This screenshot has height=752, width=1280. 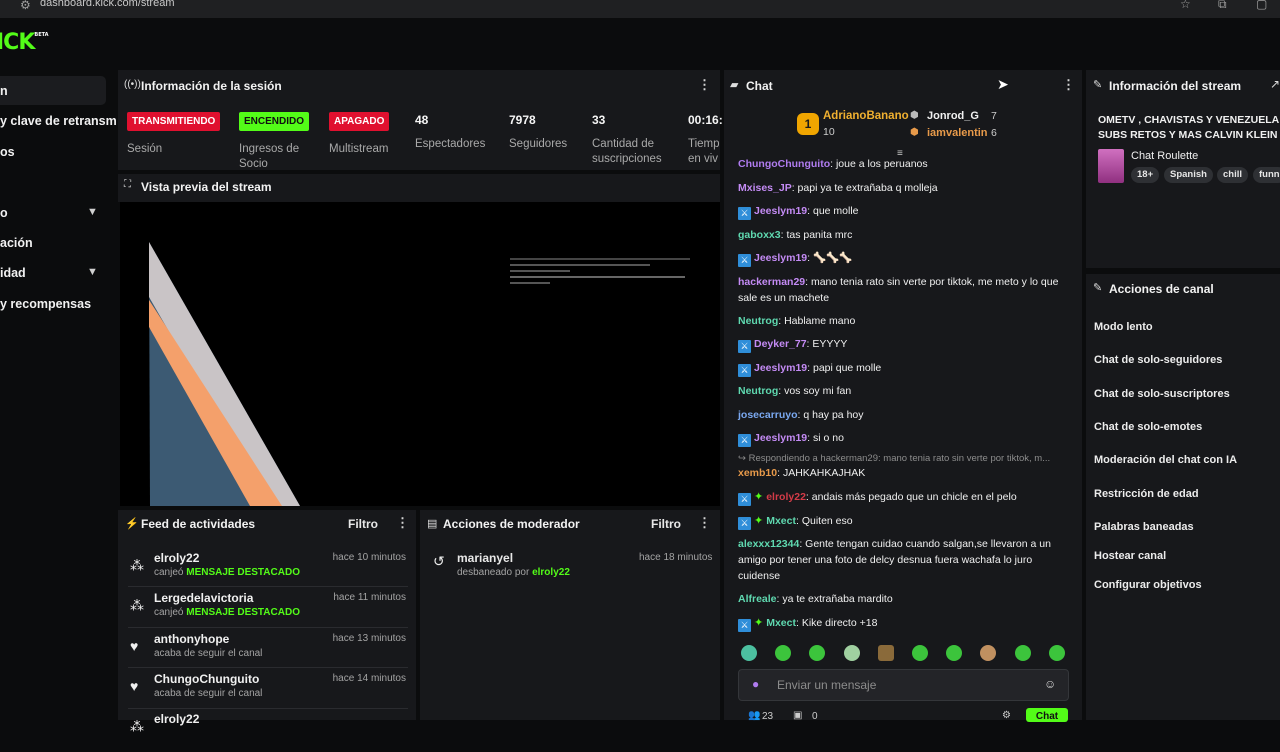 I want to click on mic-icon: ●, so click(x=755, y=684).